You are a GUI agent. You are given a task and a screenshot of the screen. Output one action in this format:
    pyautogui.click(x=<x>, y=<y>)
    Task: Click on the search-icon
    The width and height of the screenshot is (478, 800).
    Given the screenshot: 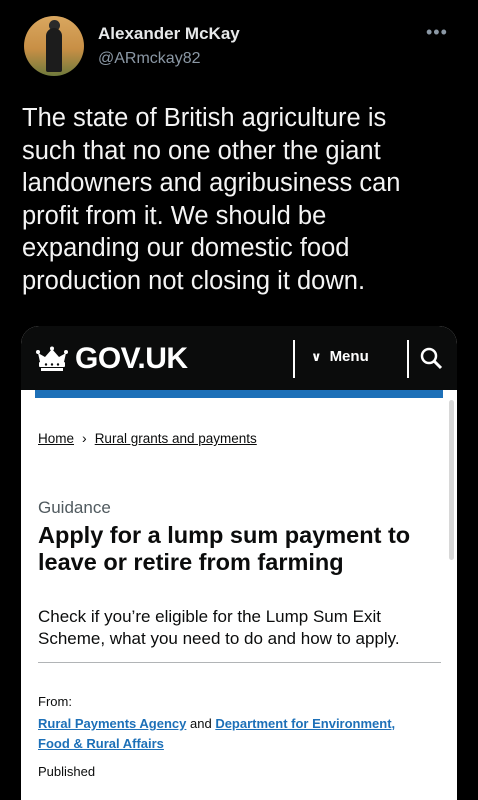 What is the action you would take?
    pyautogui.click(x=431, y=358)
    